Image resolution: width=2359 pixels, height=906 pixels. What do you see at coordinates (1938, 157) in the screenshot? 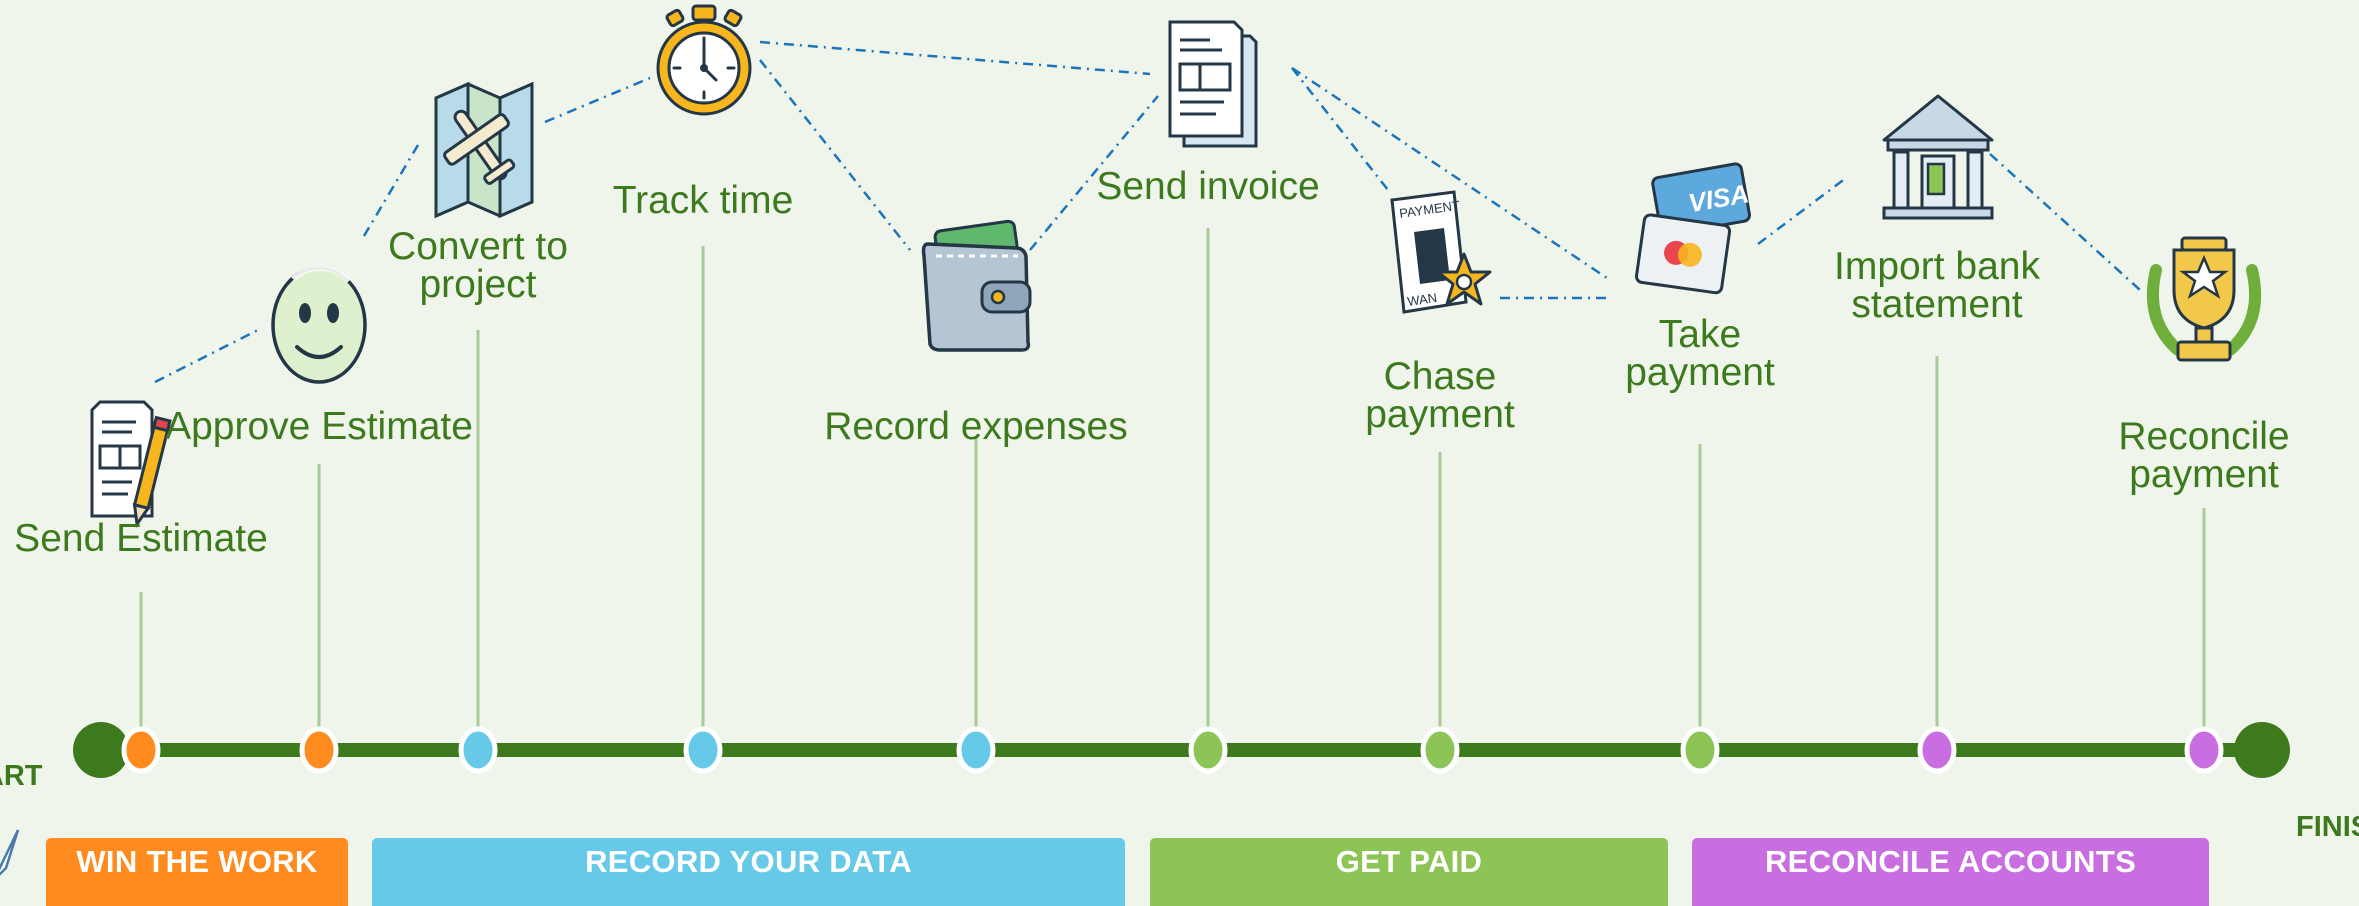
I see `bank-building-icon` at bounding box center [1938, 157].